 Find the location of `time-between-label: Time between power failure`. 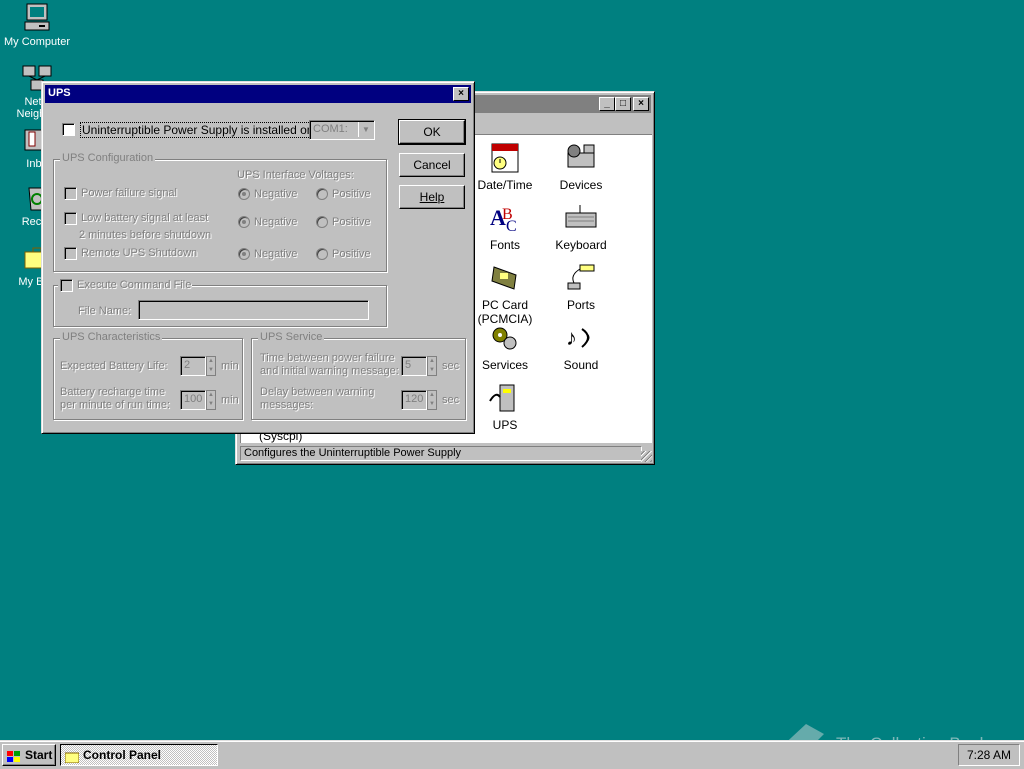

time-between-label: Time between power failure is located at coordinates (327, 358).